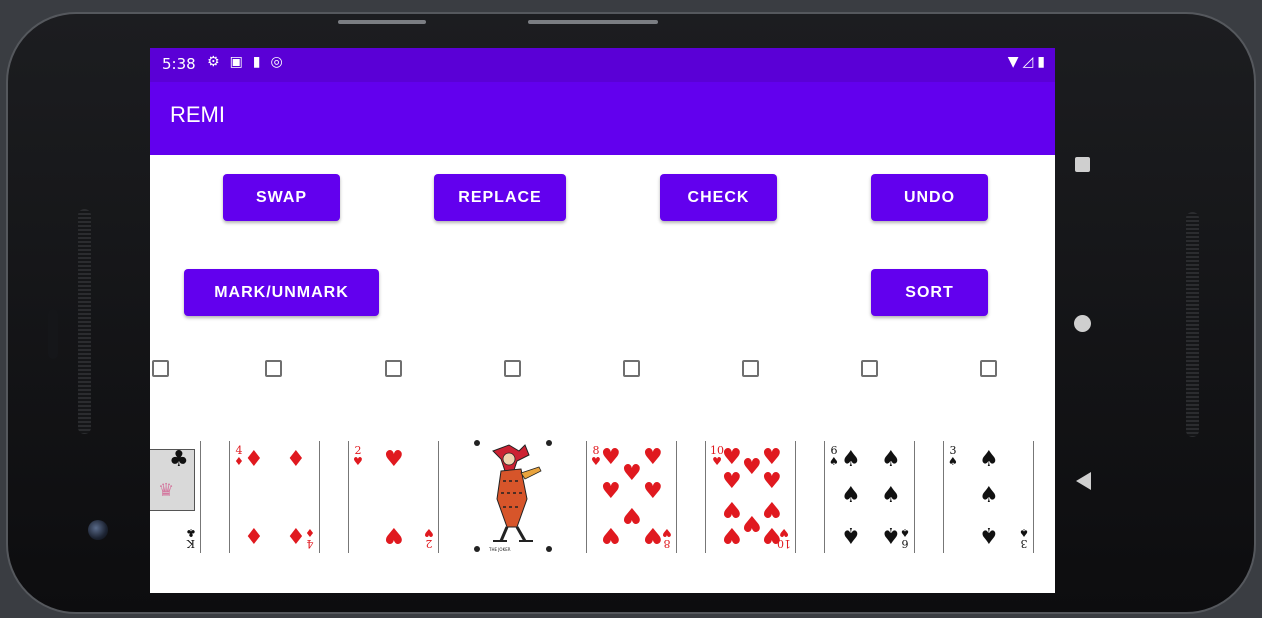 The image size is (1262, 618). I want to click on recents-square-icon, so click(1082, 164).